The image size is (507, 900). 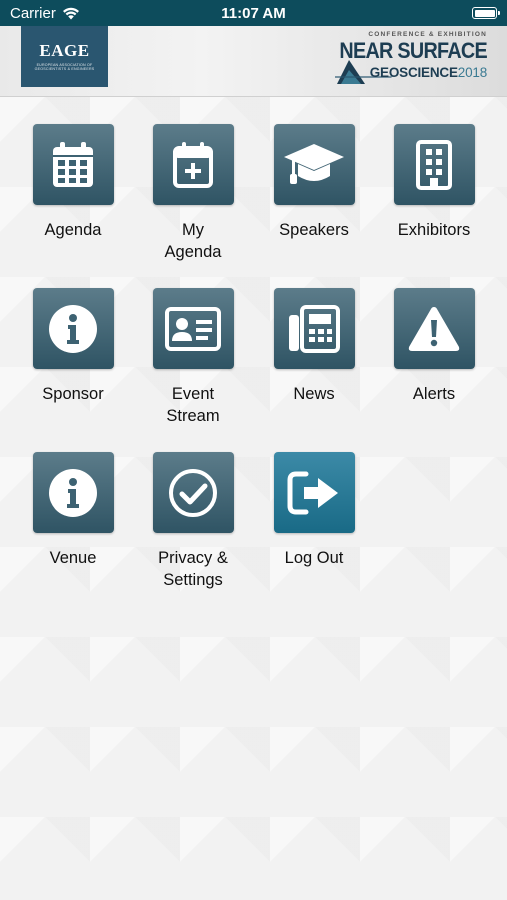 I want to click on privacy-settings-button, so click(x=193, y=492).